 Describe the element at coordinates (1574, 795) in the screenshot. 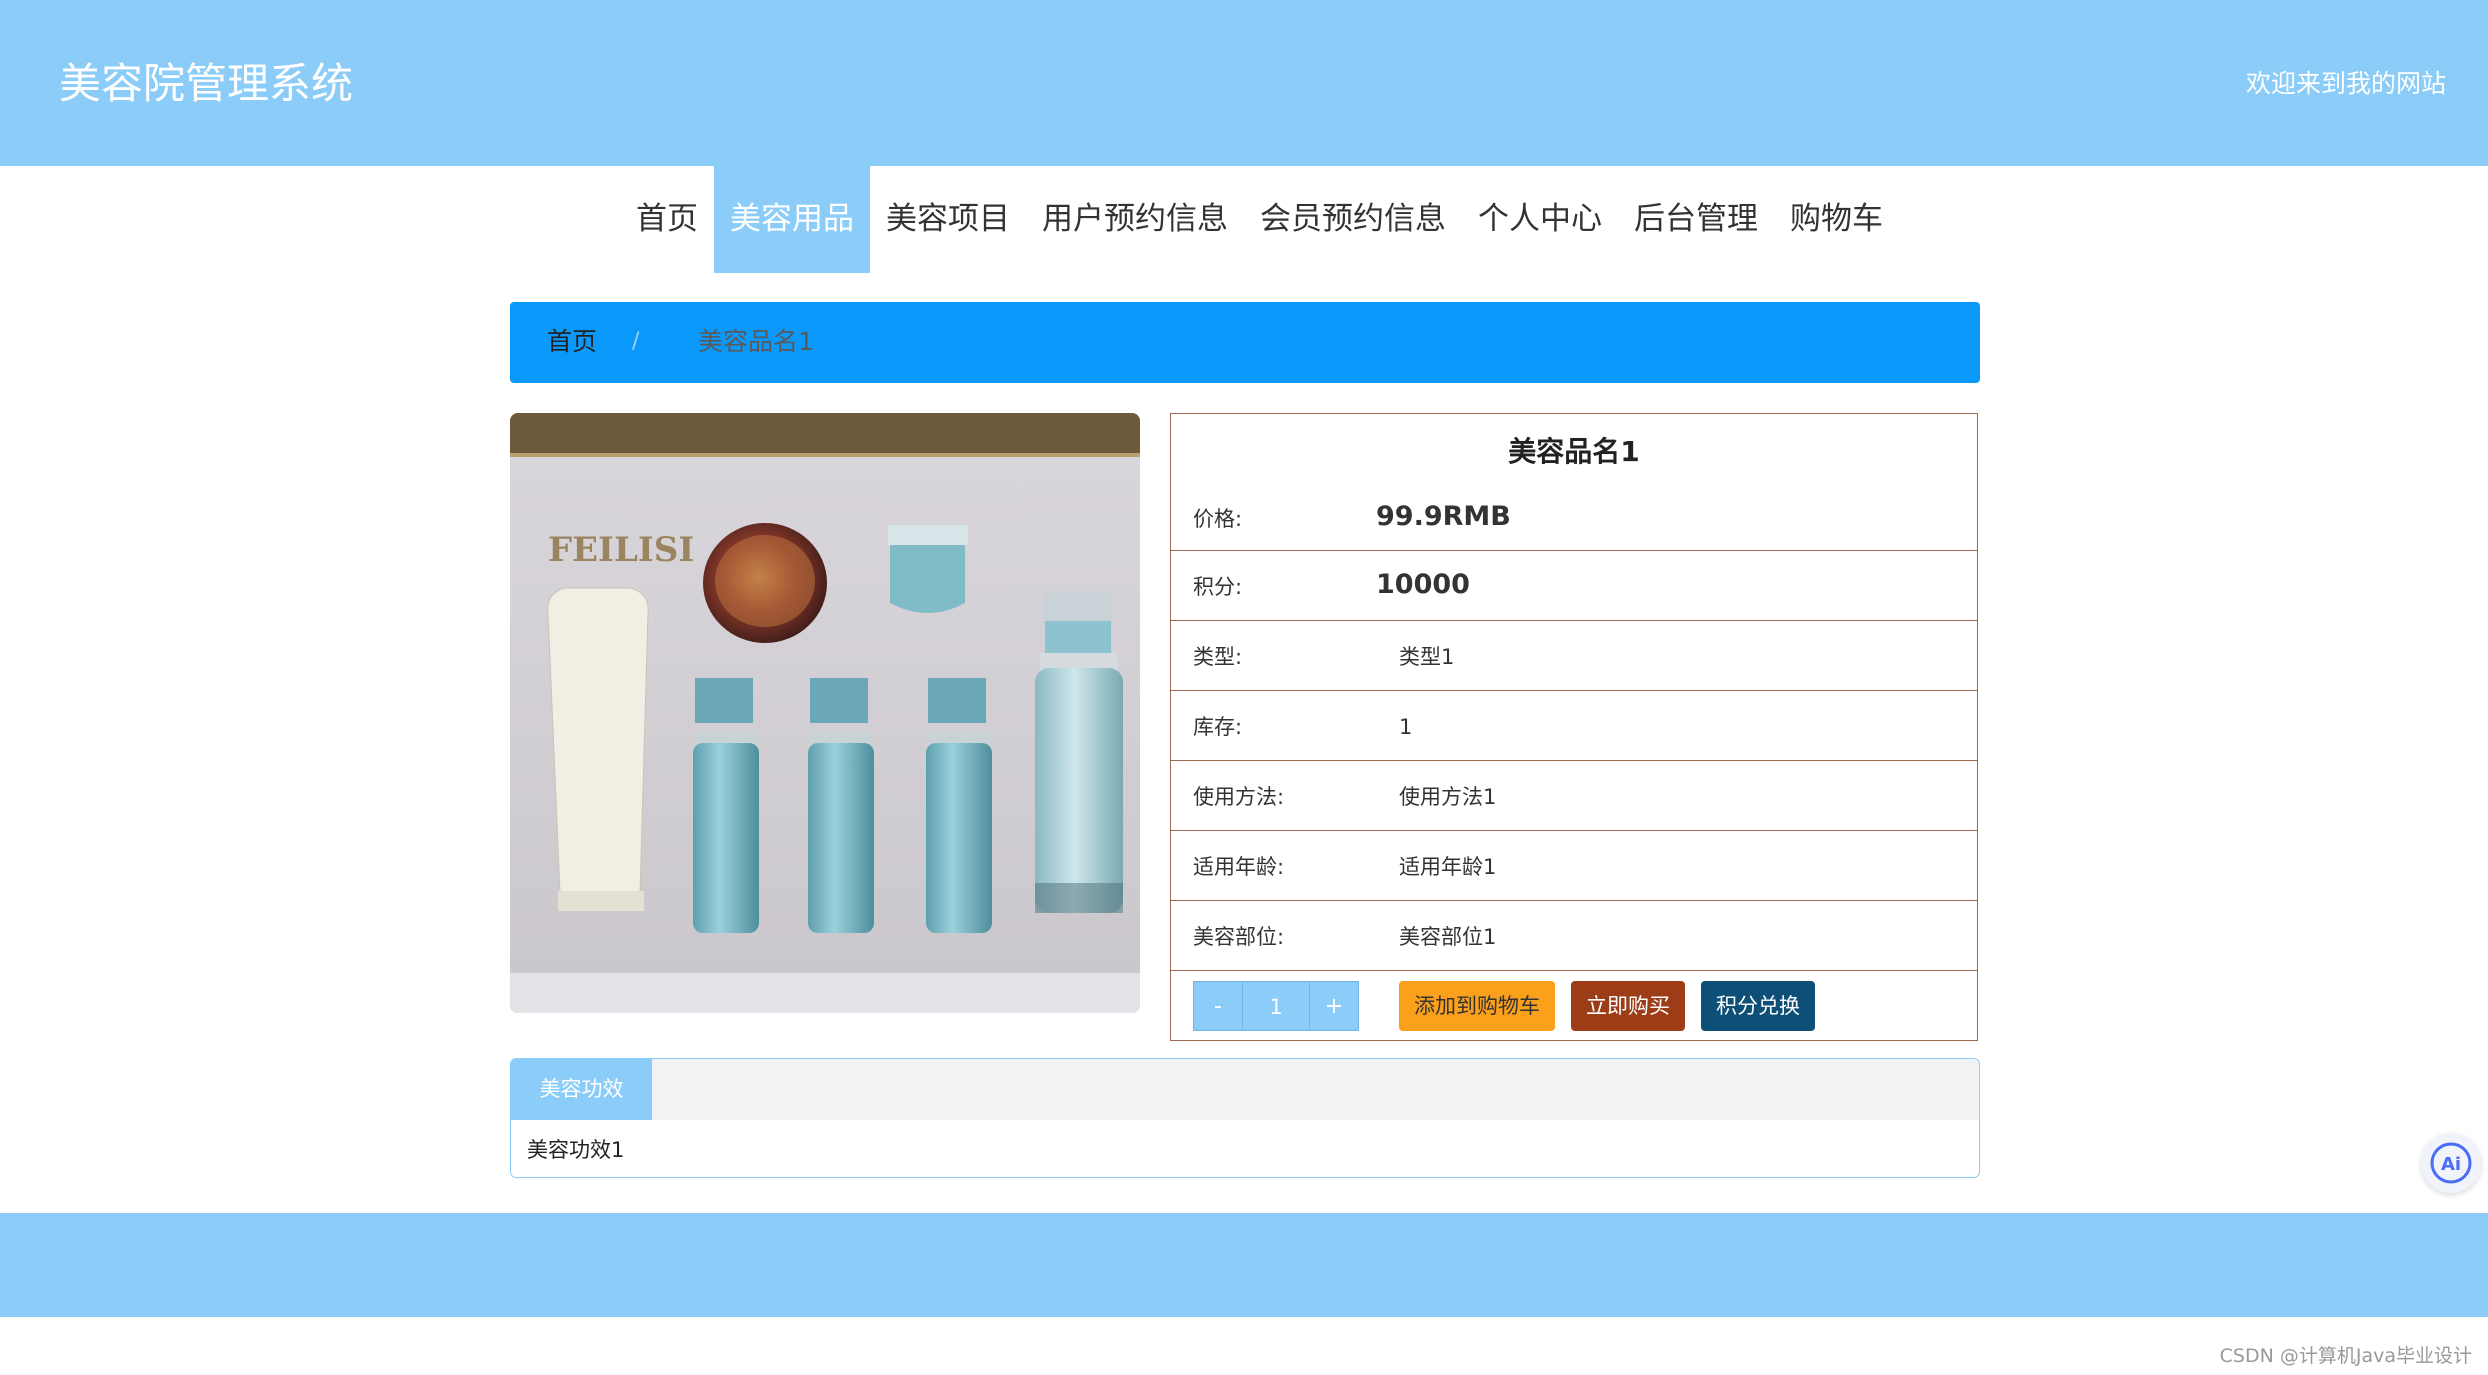

I see `usage-row: 使用方法: 使用方法1` at that location.